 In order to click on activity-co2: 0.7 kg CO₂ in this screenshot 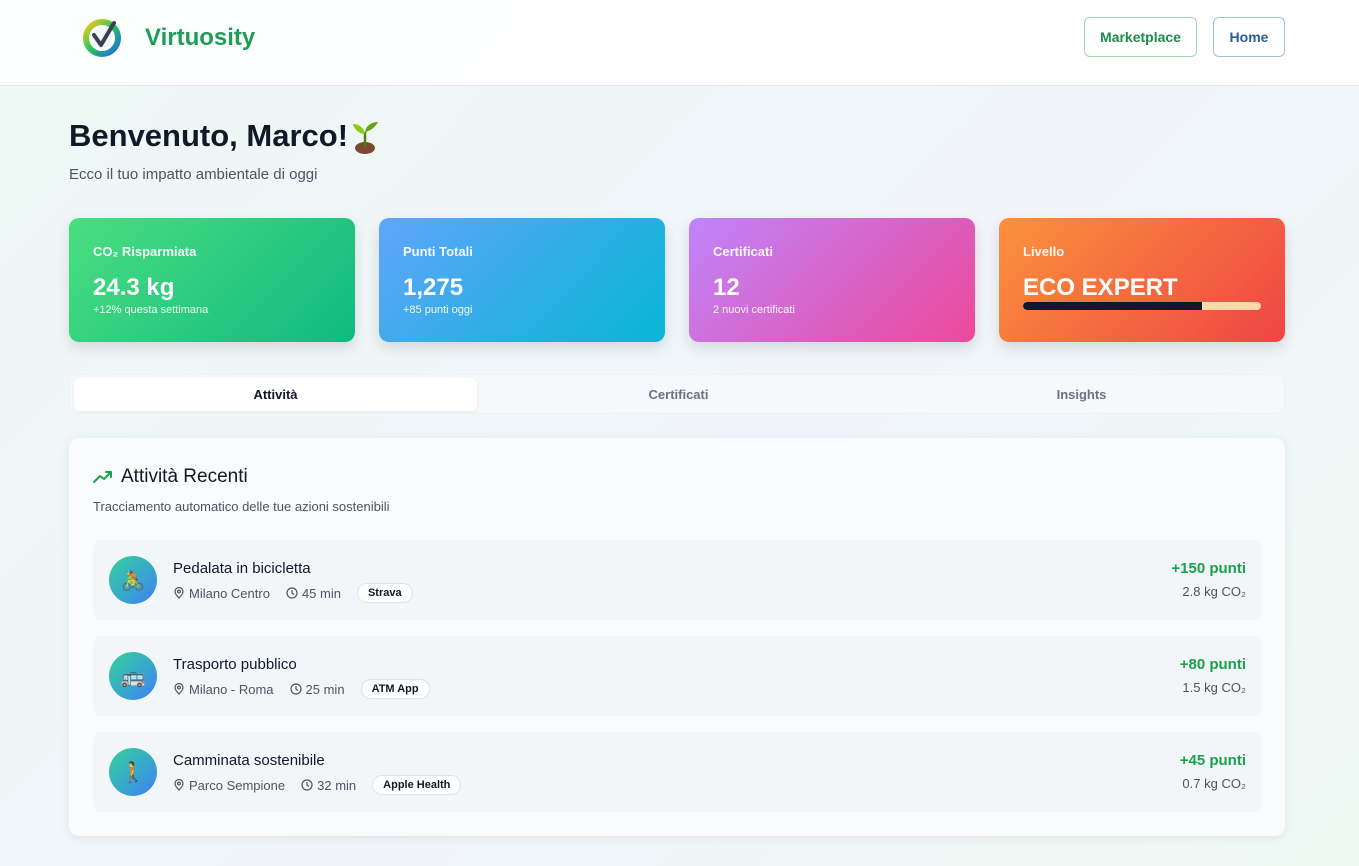, I will do `click(1214, 783)`.